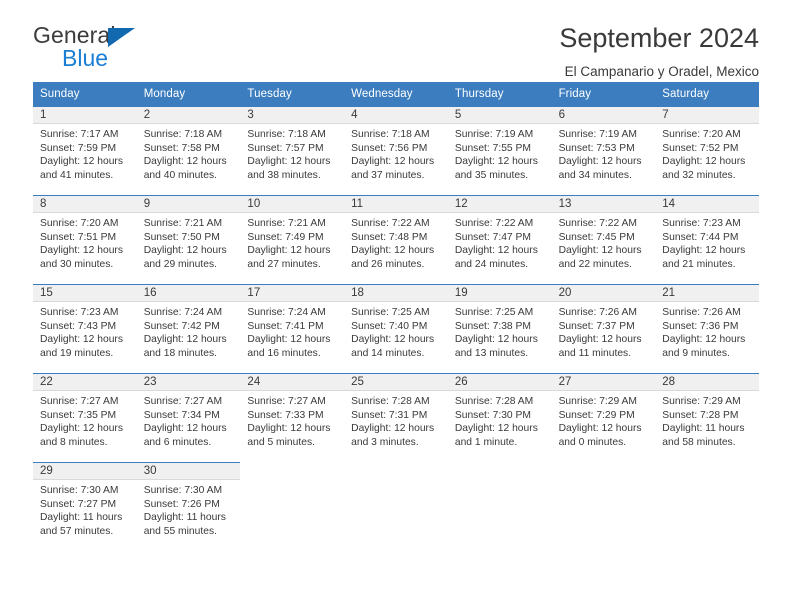 This screenshot has height=612, width=792. Describe the element at coordinates (188, 471) in the screenshot. I see `day-number-band: 30` at that location.